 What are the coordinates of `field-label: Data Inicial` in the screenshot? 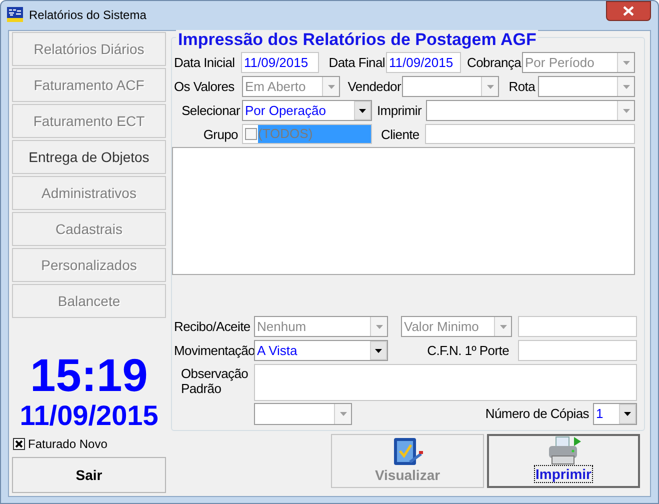 It's located at (204, 62).